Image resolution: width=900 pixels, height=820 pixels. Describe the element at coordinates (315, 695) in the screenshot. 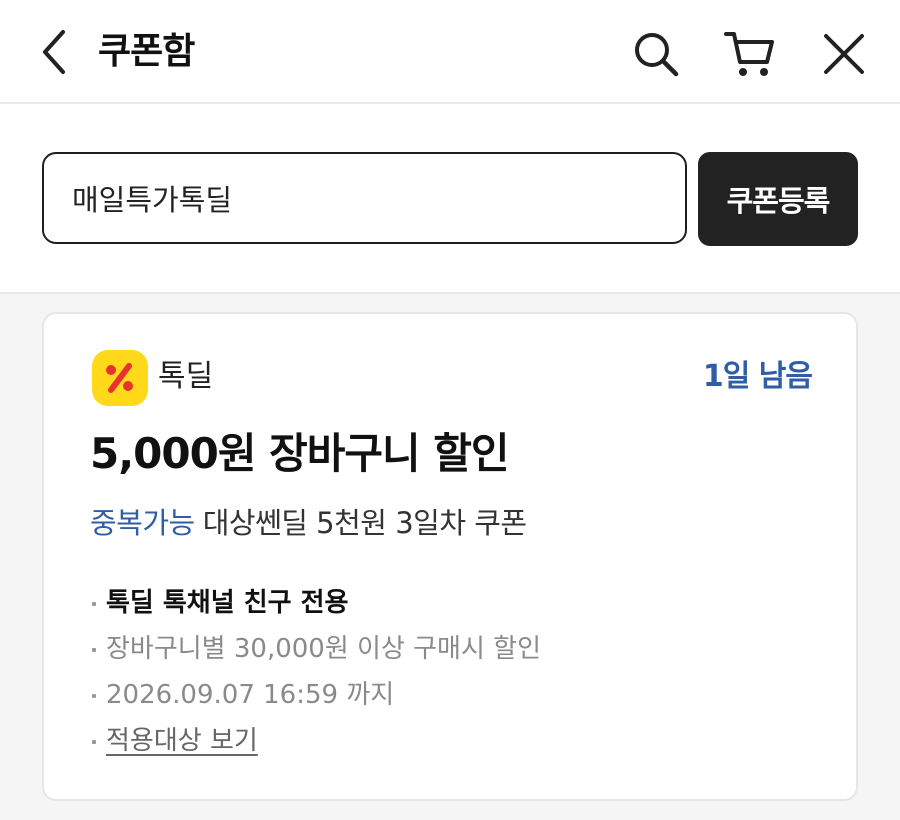

I see `detail-expiry: 2026.09.07 16:59 까지` at that location.